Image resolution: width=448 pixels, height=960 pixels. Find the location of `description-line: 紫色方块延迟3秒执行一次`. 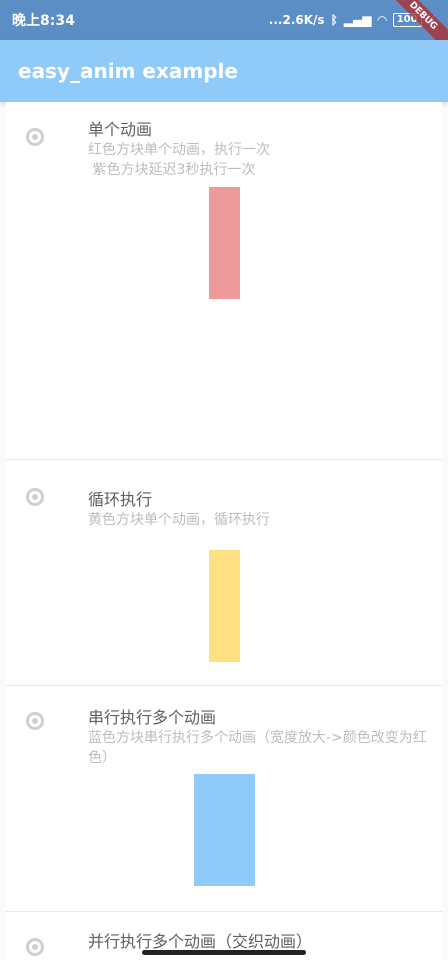

description-line: 紫色方块延迟3秒执行一次 is located at coordinates (172, 170).